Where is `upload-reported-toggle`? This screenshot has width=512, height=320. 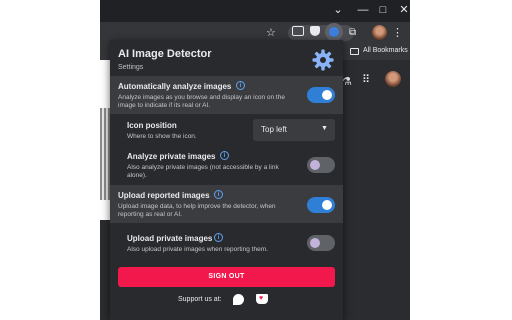
upload-reported-toggle is located at coordinates (321, 205).